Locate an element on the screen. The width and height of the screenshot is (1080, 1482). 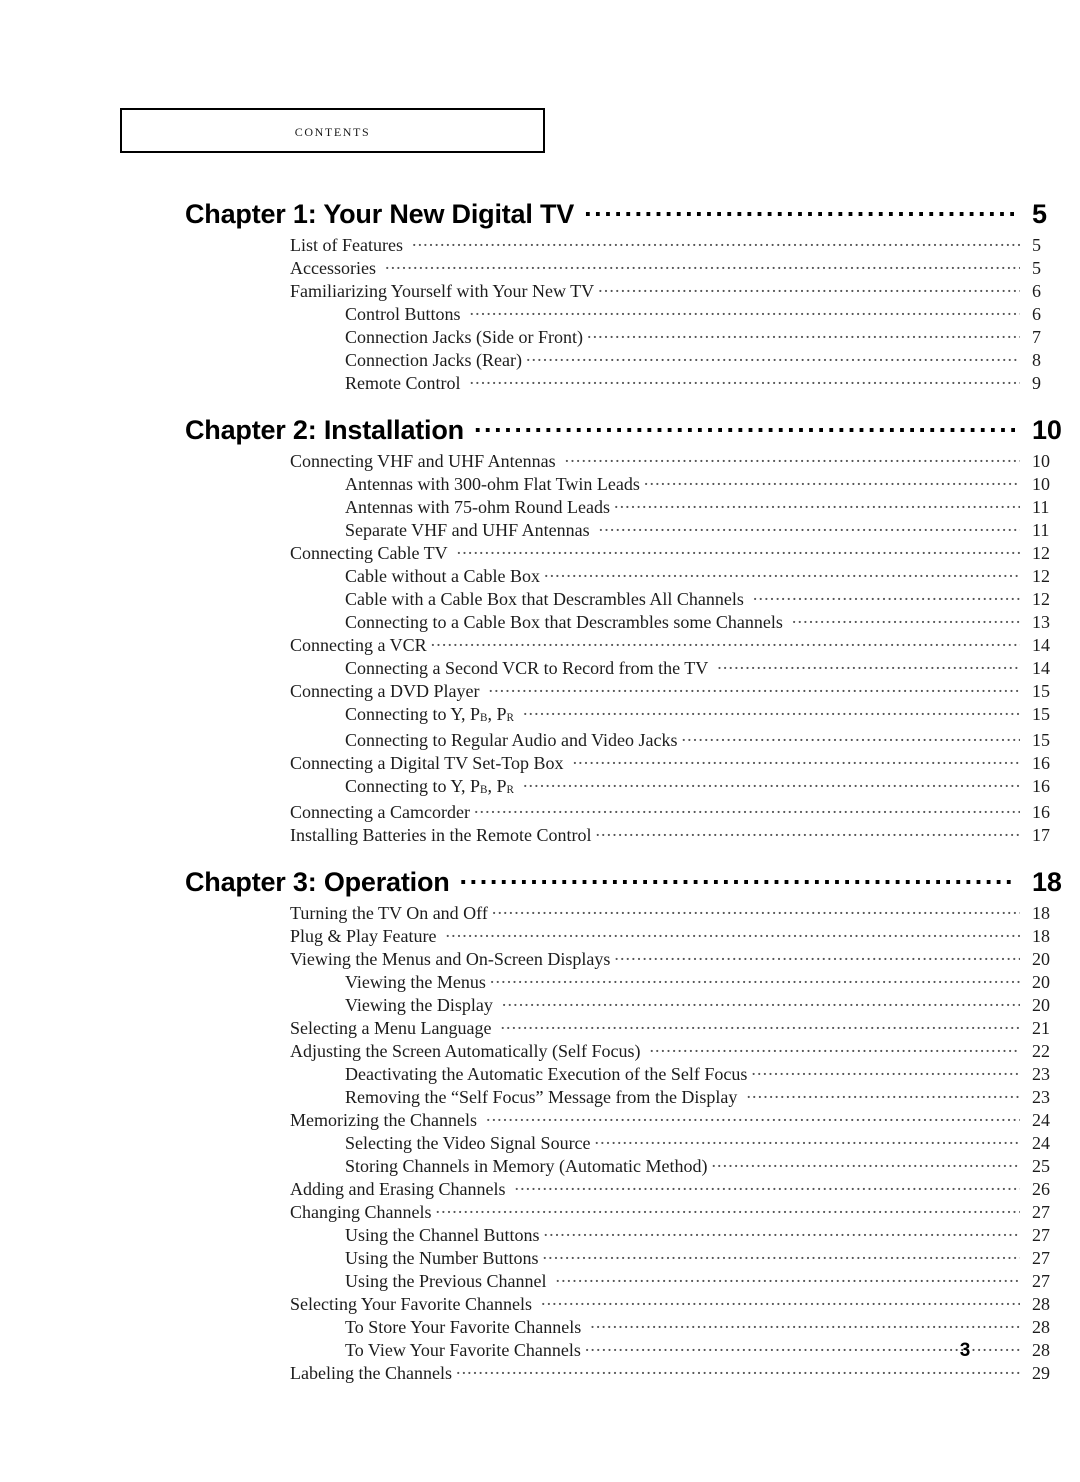
toc-entry-row: Familiarizing Yourself with Your New TV 6 is located at coordinates (540, 290).